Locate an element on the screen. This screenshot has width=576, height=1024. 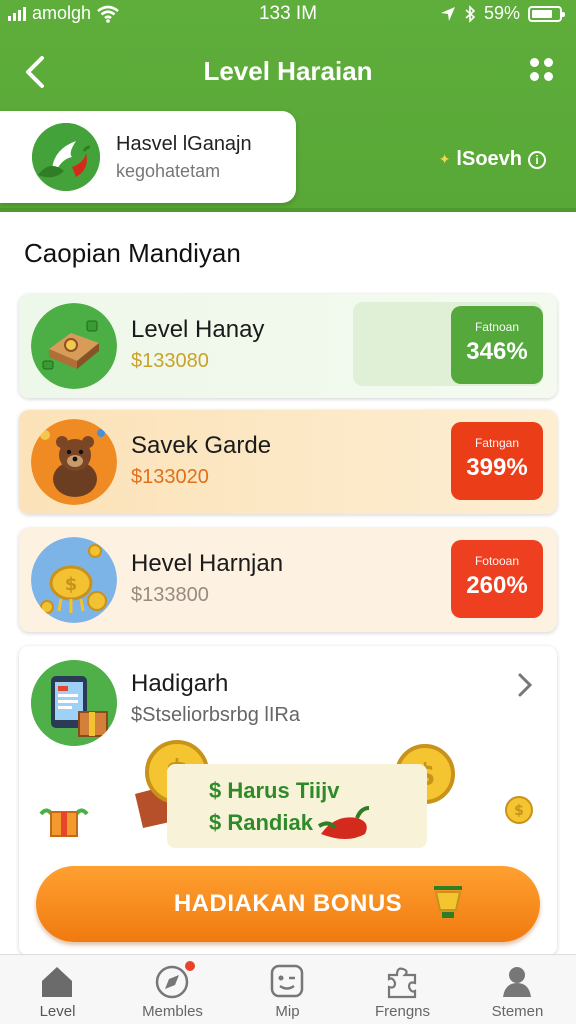
profile-subtitle: kegohatetam is located at coordinates (168, 171).